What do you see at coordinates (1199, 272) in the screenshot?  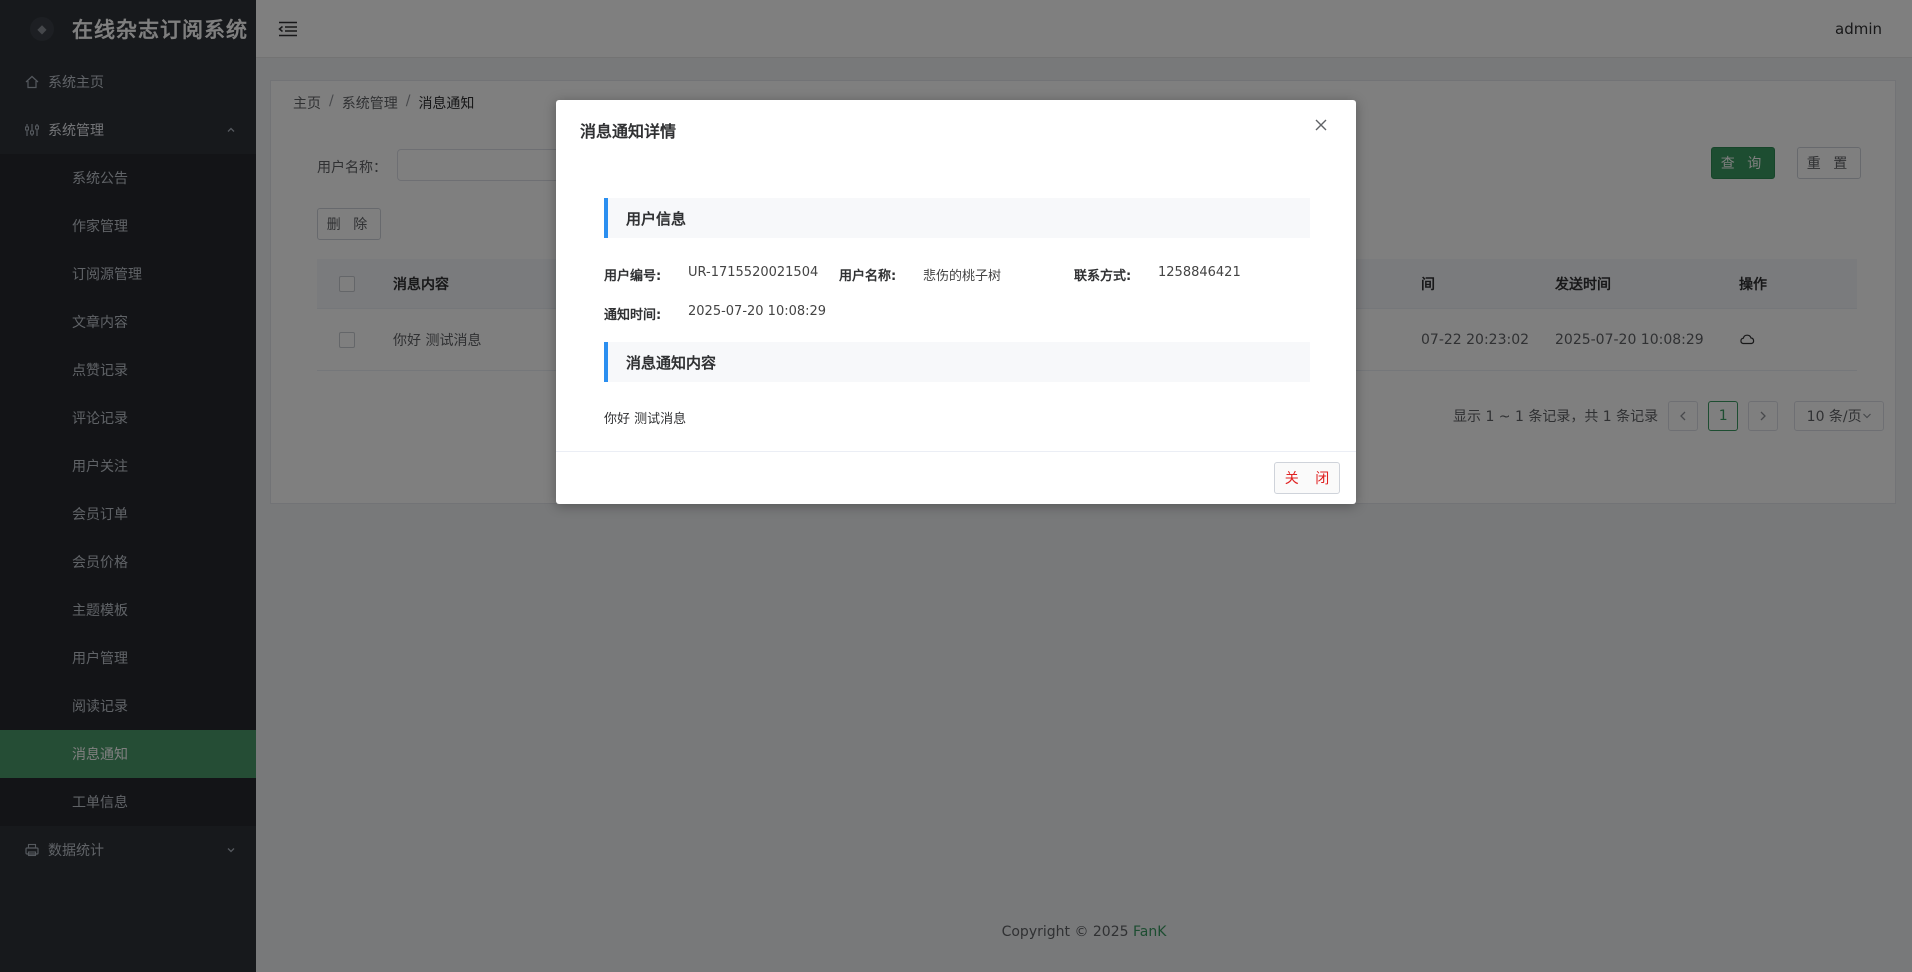 I see `contact-value: 1258846421` at bounding box center [1199, 272].